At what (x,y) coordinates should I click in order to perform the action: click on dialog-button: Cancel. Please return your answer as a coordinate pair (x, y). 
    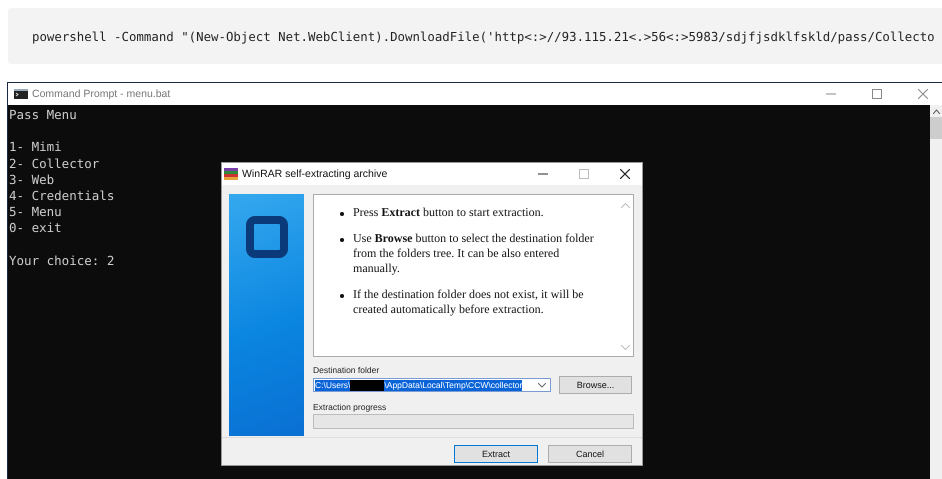
    Looking at the image, I should click on (590, 454).